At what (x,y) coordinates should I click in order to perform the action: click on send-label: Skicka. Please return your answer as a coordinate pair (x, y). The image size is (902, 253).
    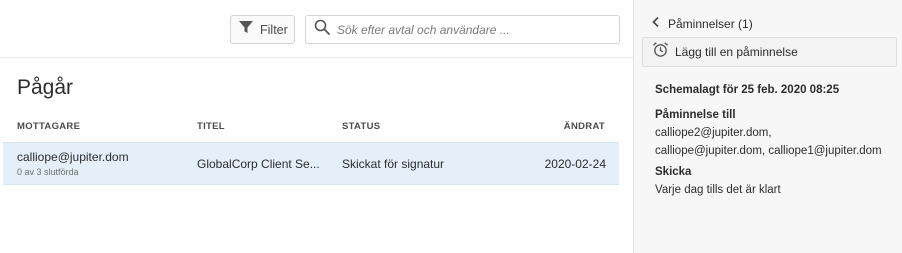
    Looking at the image, I should click on (673, 172).